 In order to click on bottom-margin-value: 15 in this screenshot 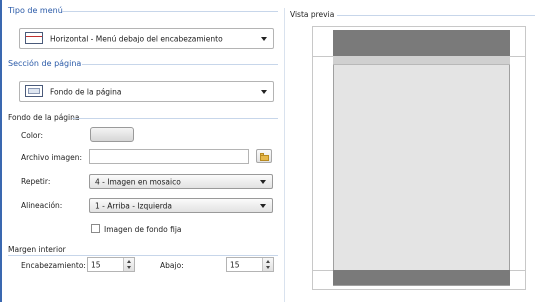, I will do `click(235, 264)`.